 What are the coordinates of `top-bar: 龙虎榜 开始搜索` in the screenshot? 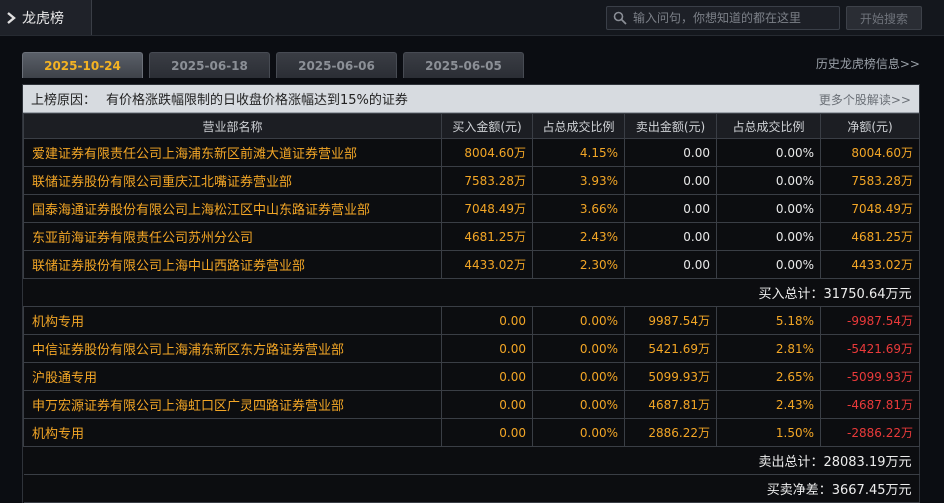 It's located at (472, 18).